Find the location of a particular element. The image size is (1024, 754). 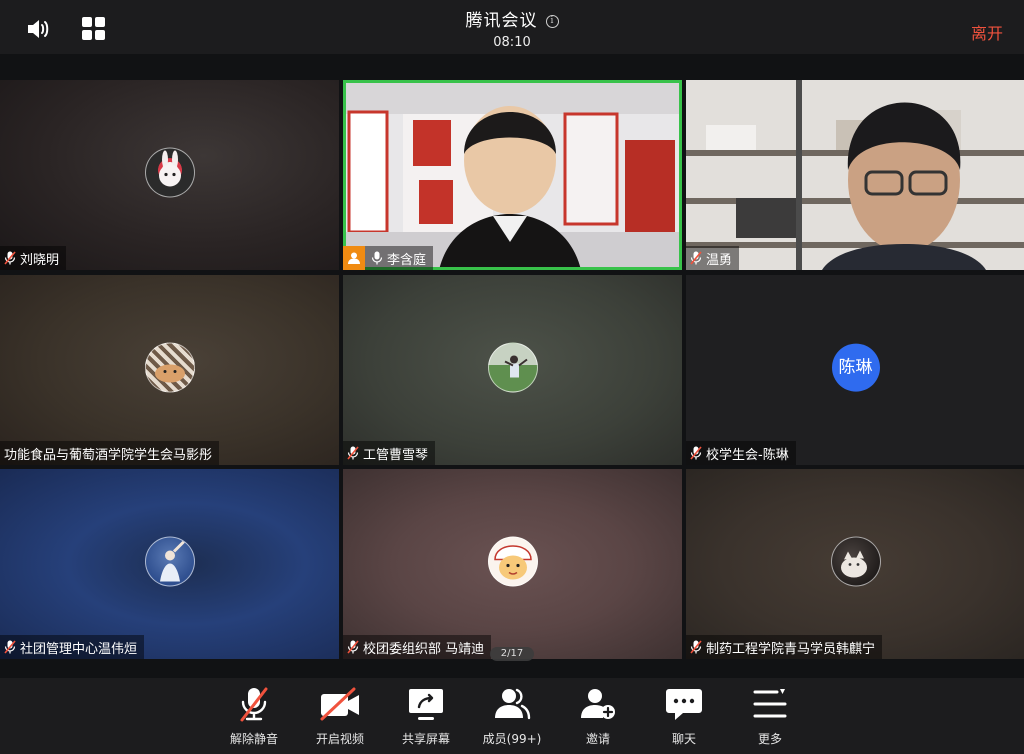

video-tile-active-speaker: 李含庭 is located at coordinates (512, 175).